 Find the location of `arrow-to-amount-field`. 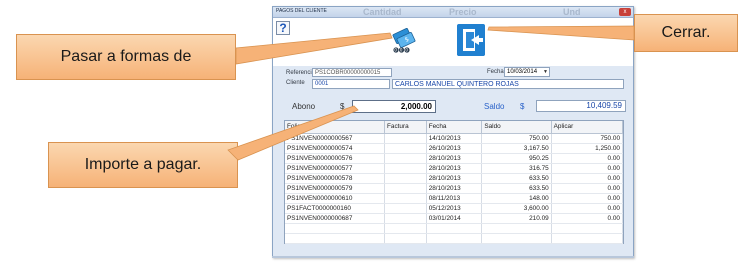

arrow-to-amount-field is located at coordinates (293, 133).